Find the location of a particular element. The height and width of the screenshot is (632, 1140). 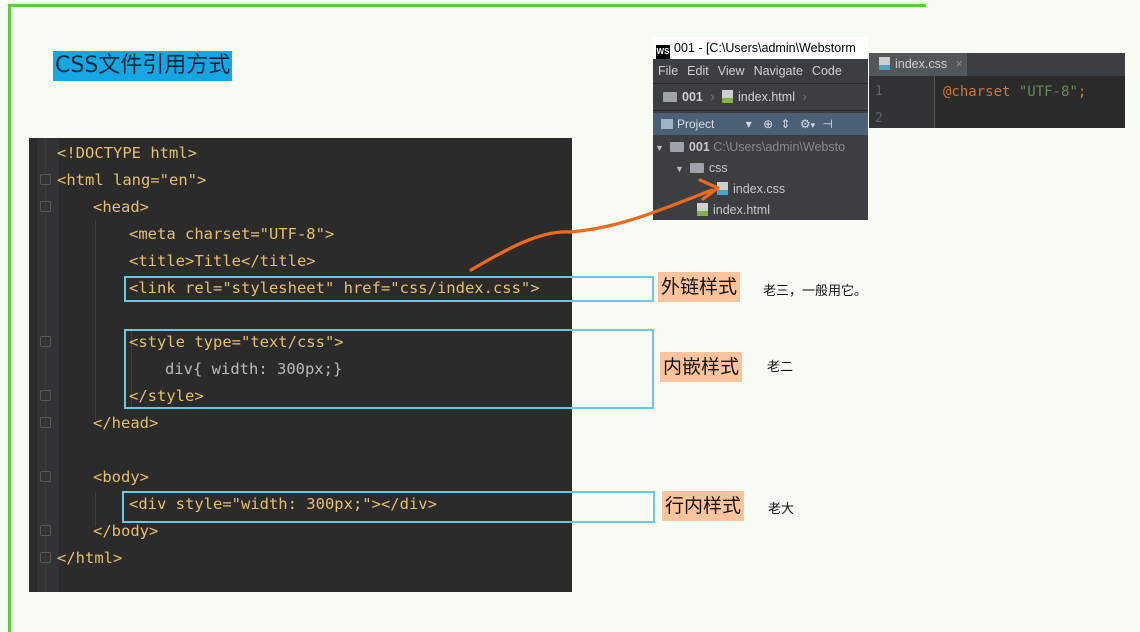

ide-menu-bar: File Edit View Navigate Code is located at coordinates (760, 71).